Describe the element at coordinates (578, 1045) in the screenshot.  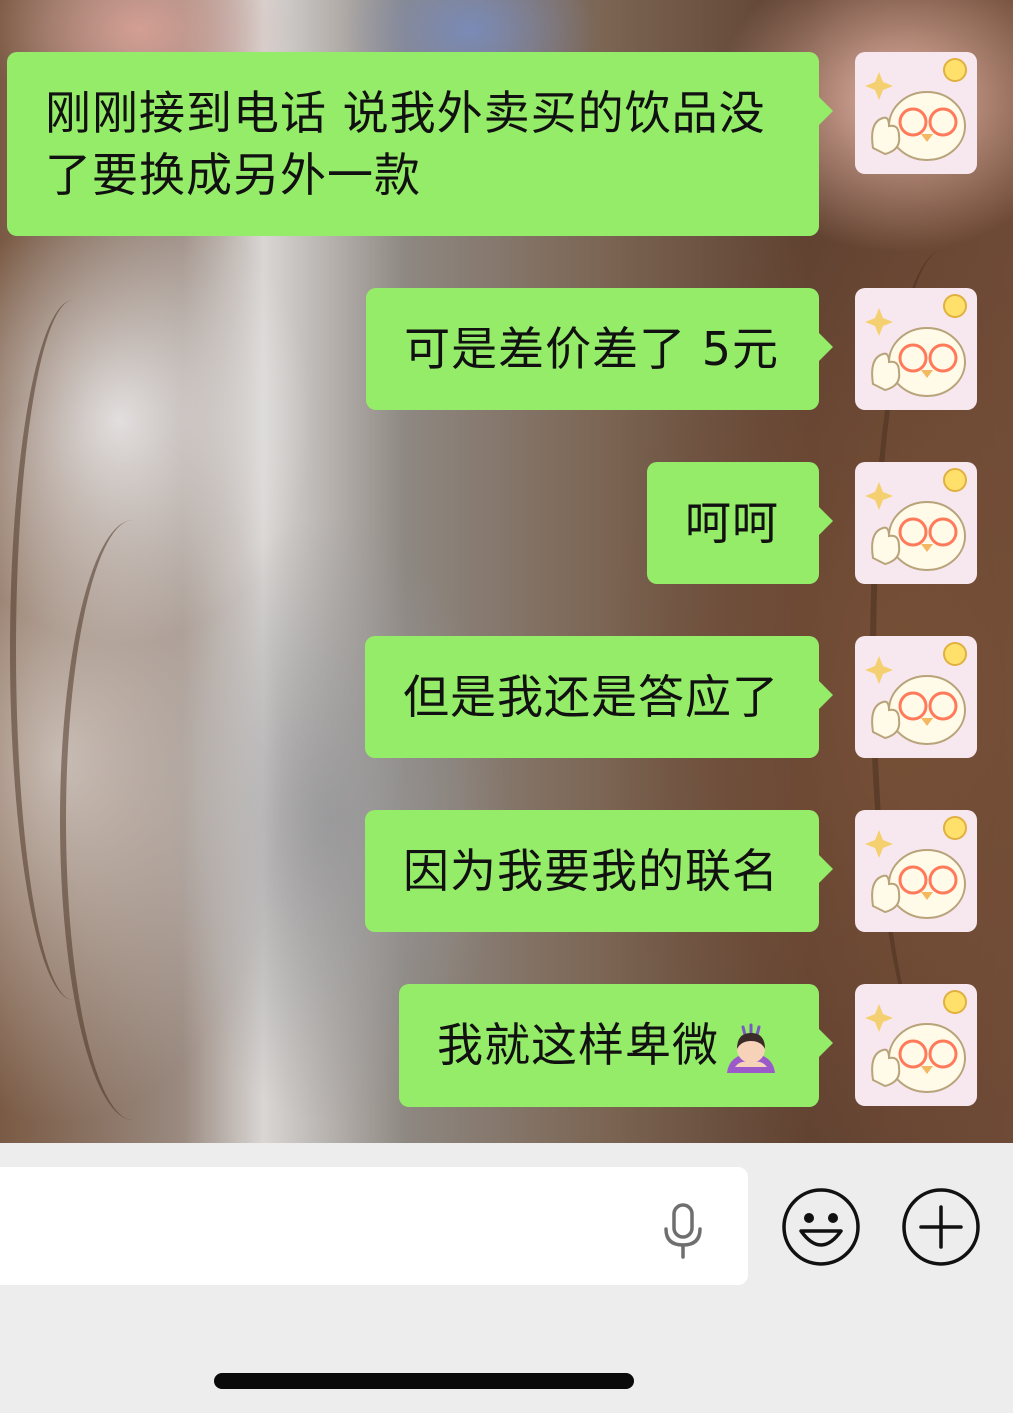
I see `message-text: 我就这样卑微` at that location.